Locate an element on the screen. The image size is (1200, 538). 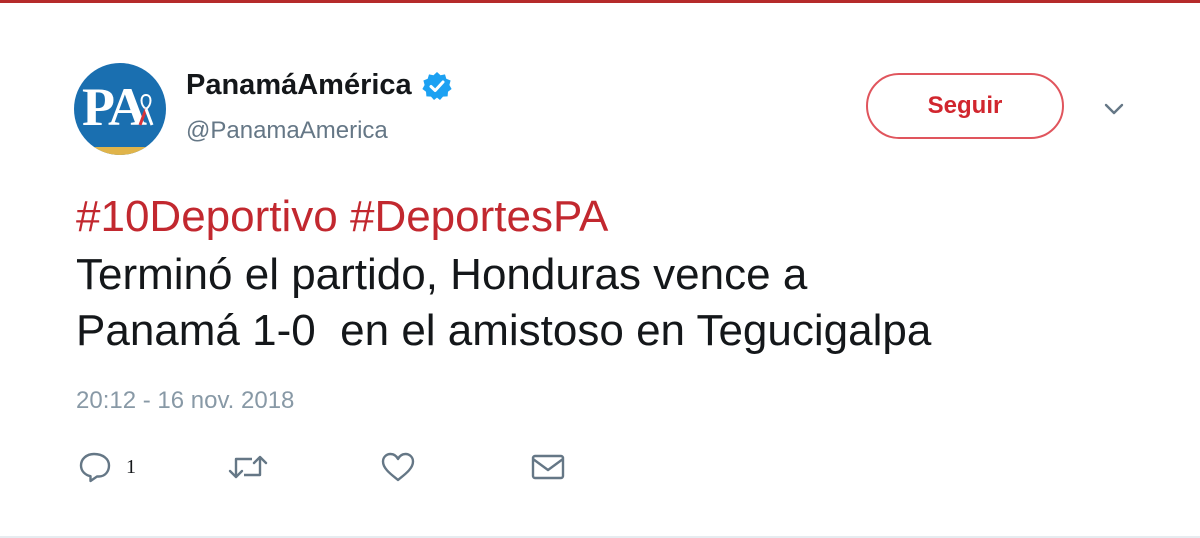
ribbon-icon is located at coordinates (146, 109).